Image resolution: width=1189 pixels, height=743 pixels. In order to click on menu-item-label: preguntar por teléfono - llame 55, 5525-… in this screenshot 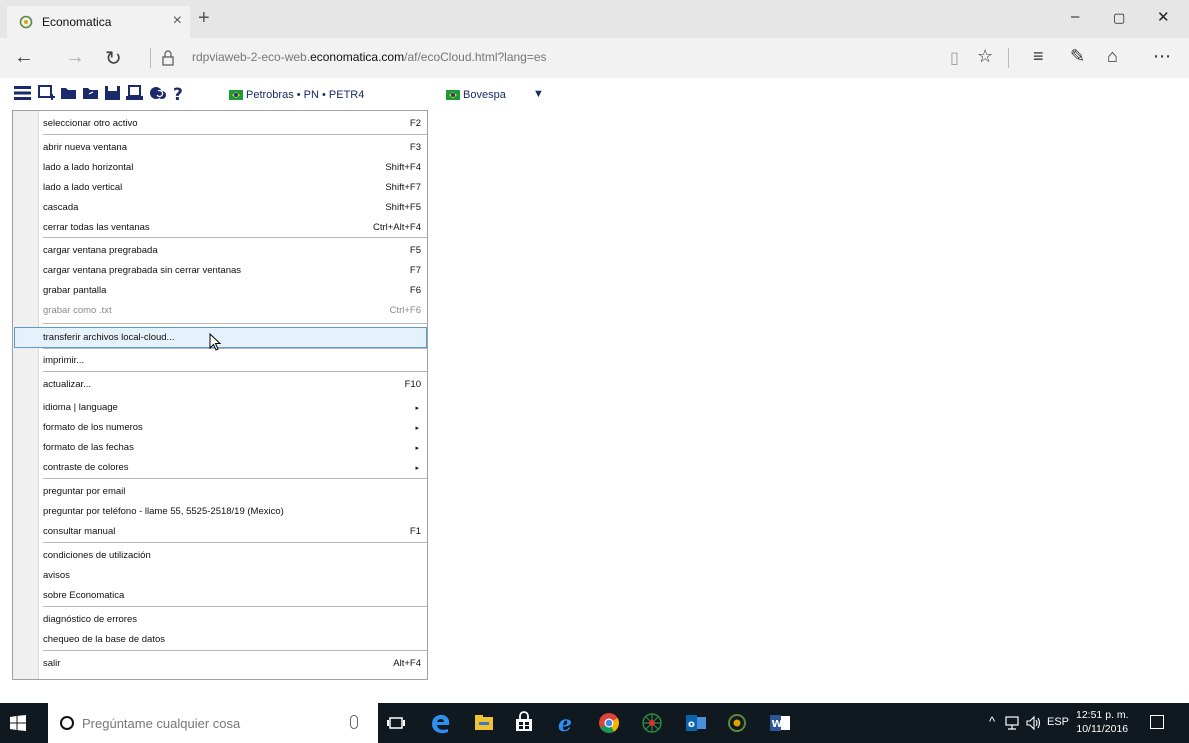, I will do `click(163, 511)`.